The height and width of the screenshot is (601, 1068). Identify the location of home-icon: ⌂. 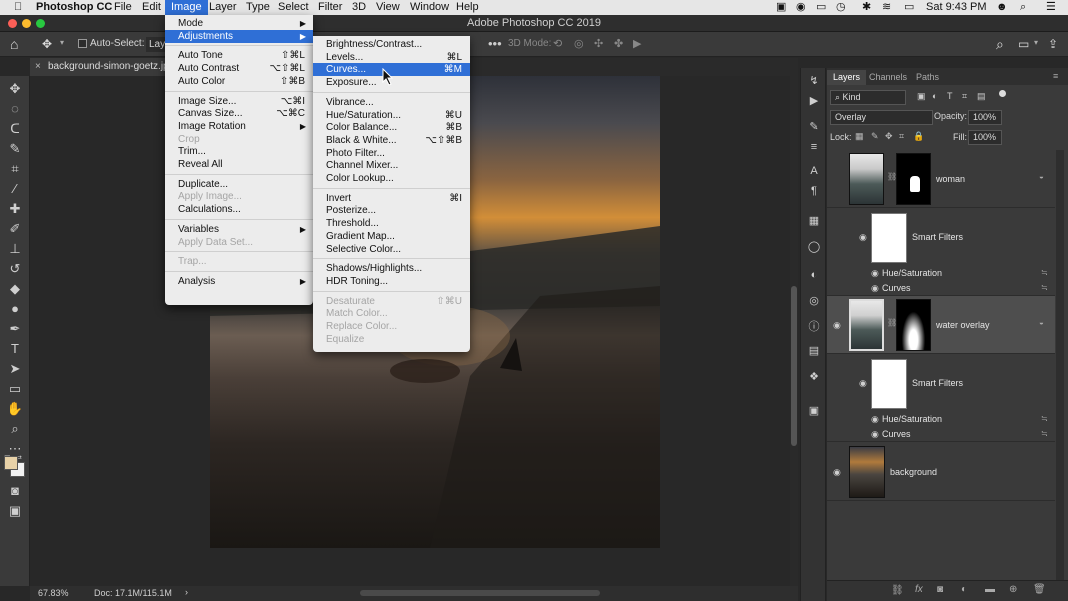
(14, 44).